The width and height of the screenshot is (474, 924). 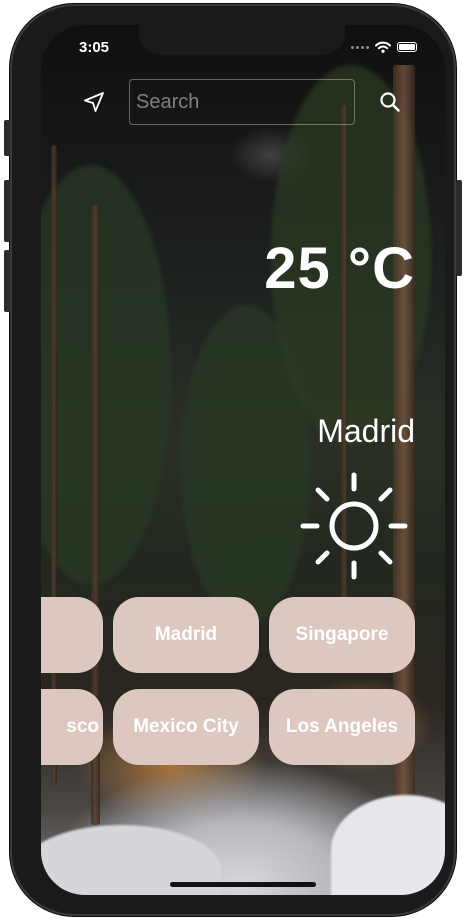 I want to click on city-chip-label: sco, so click(x=82, y=726).